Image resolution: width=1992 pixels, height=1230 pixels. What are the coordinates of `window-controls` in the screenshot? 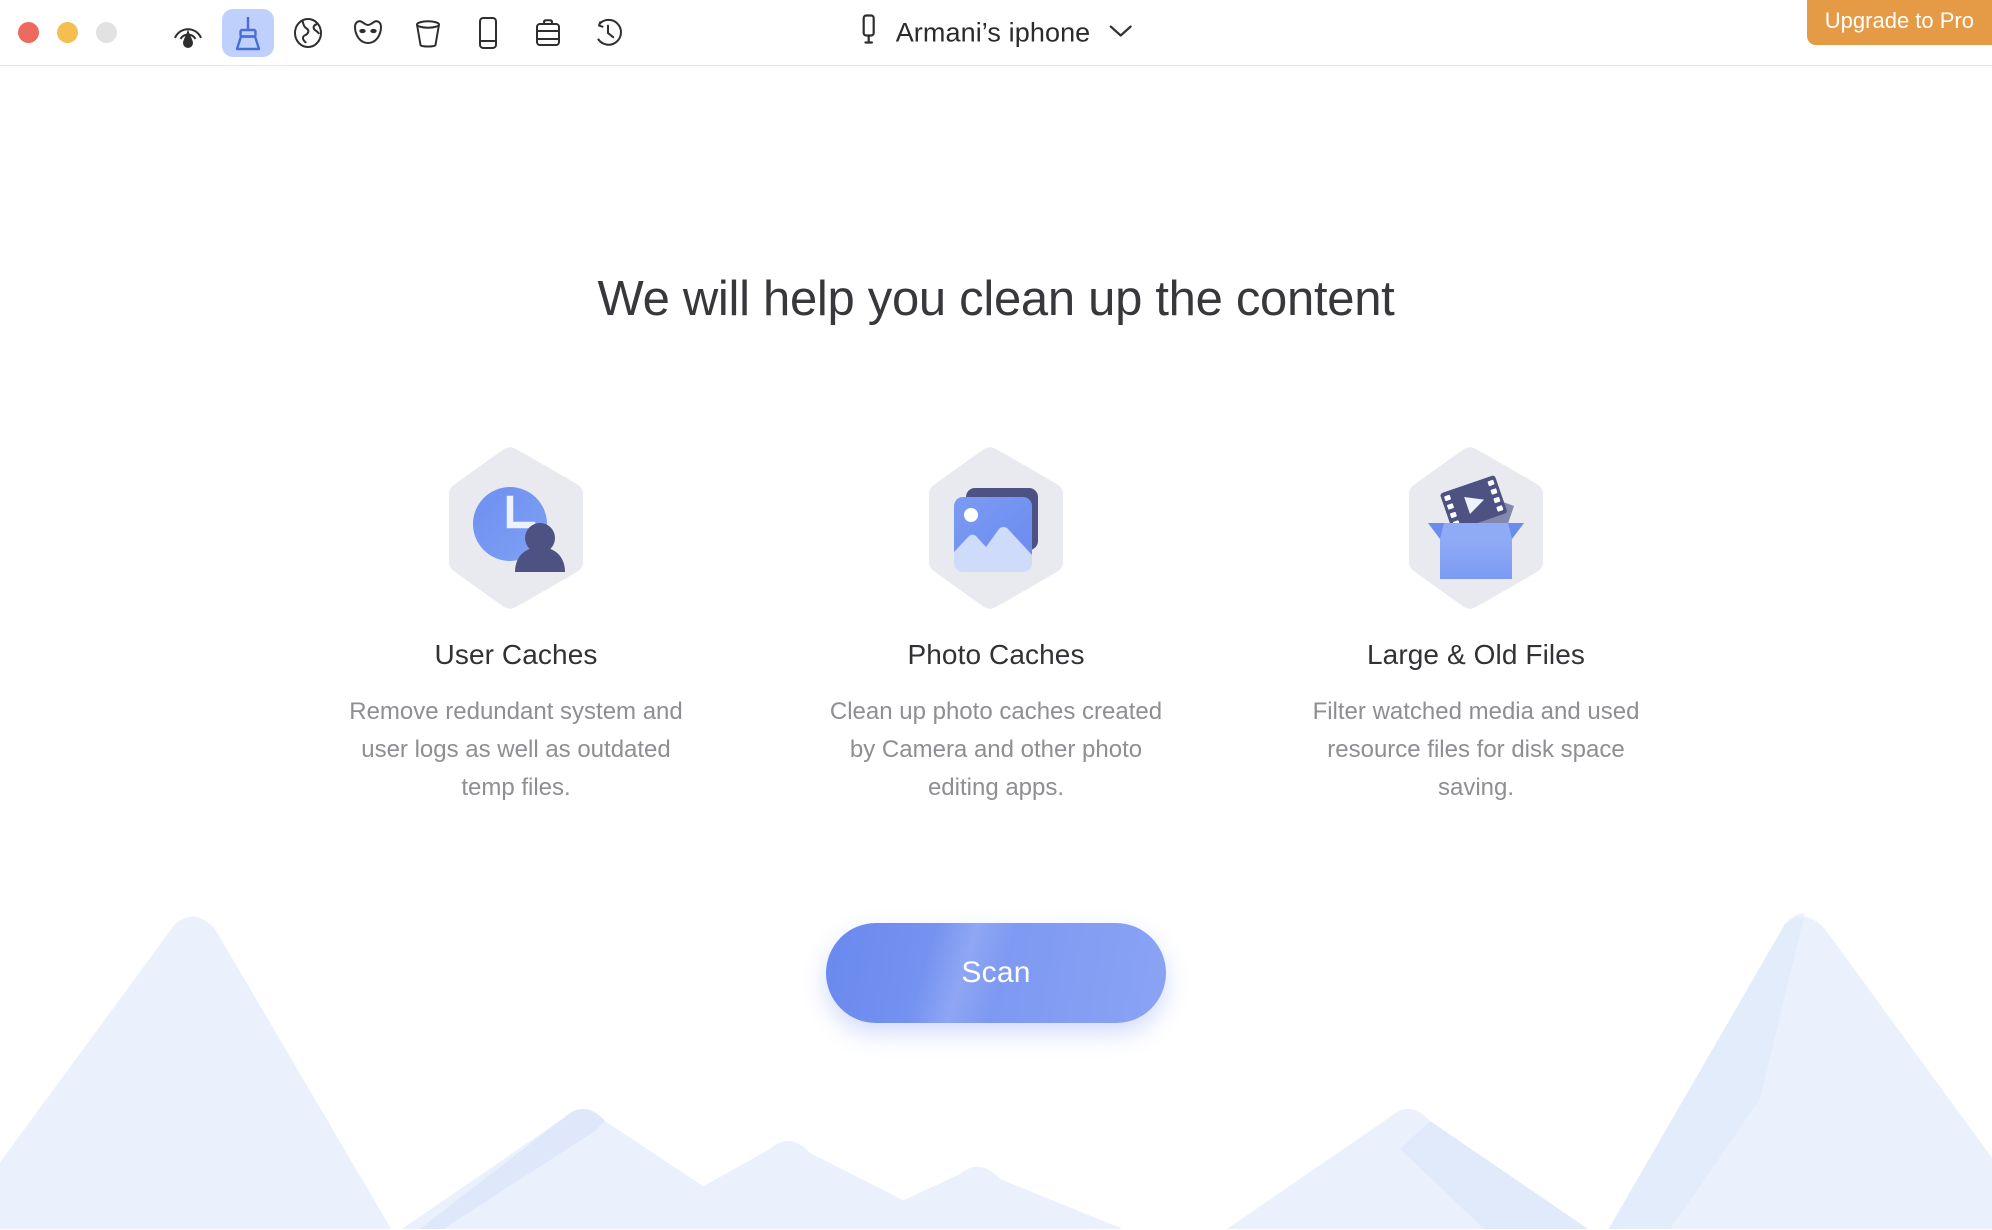 It's located at (67, 32).